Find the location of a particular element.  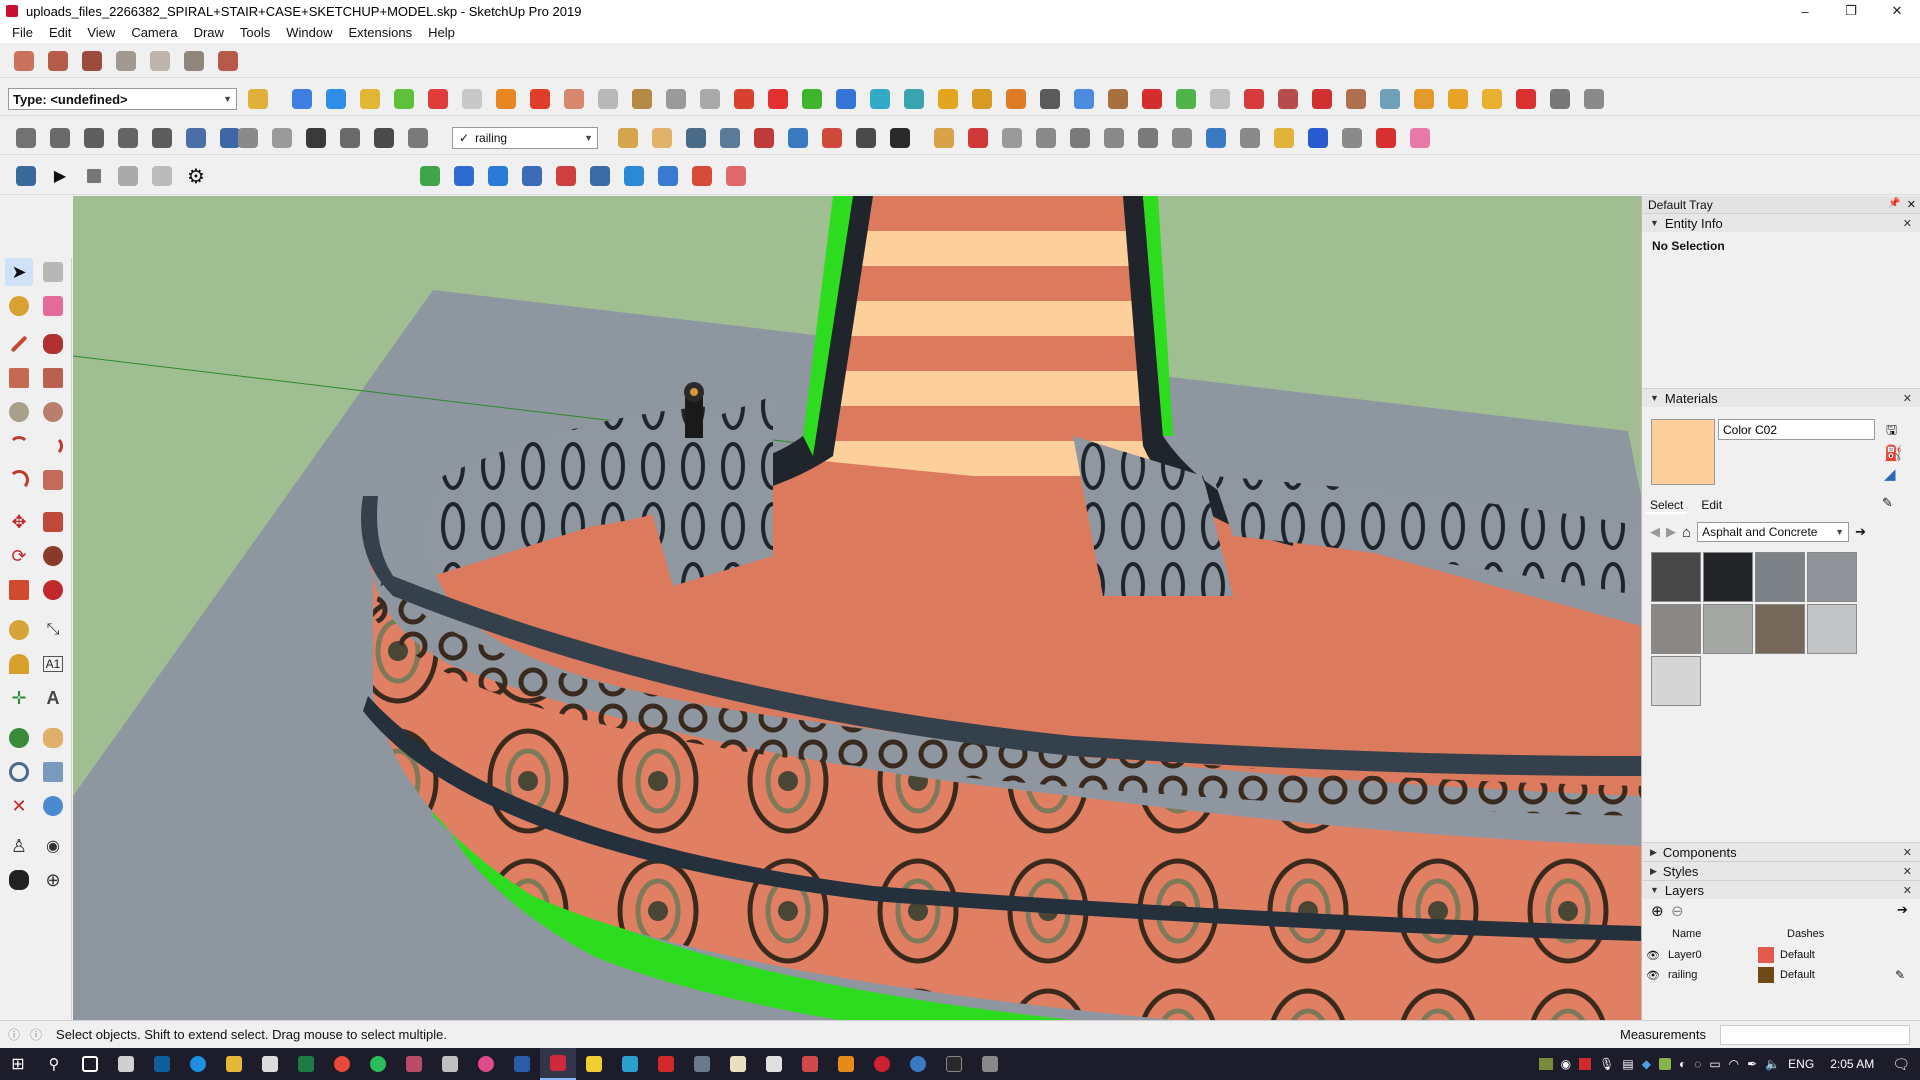

section-plane-tool: ⊕ is located at coordinates (53, 880).